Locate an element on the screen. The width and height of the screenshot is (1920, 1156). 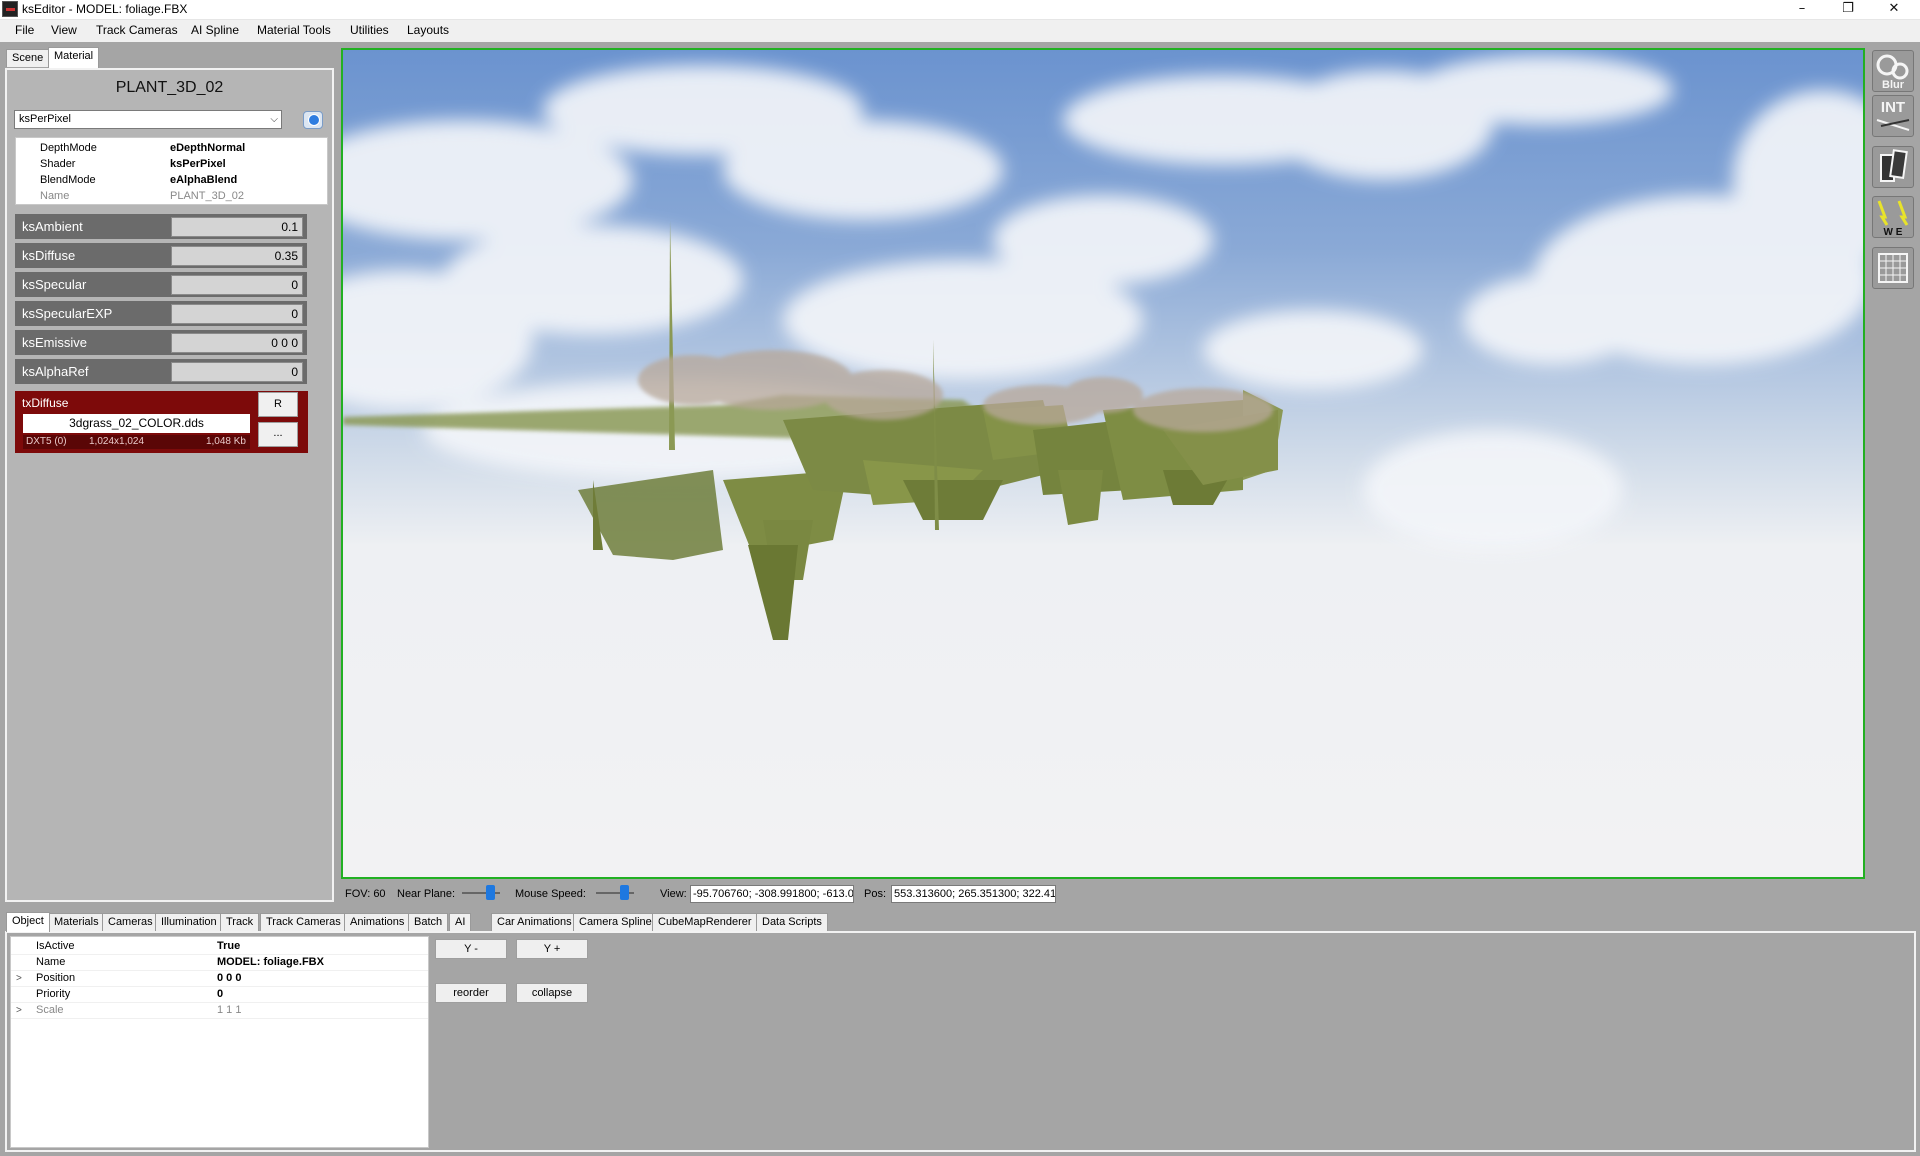
object-row-isactive: IsActive True is located at coordinates (219, 947).